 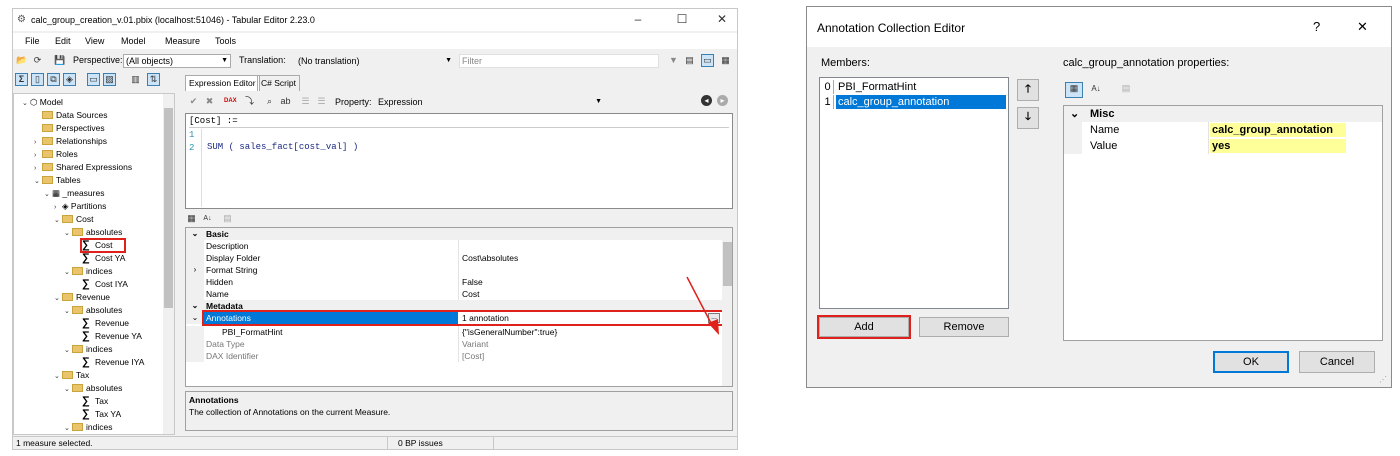 I want to click on tree-node-cost-folder: ⌄ Cost, so click(x=73, y=219).